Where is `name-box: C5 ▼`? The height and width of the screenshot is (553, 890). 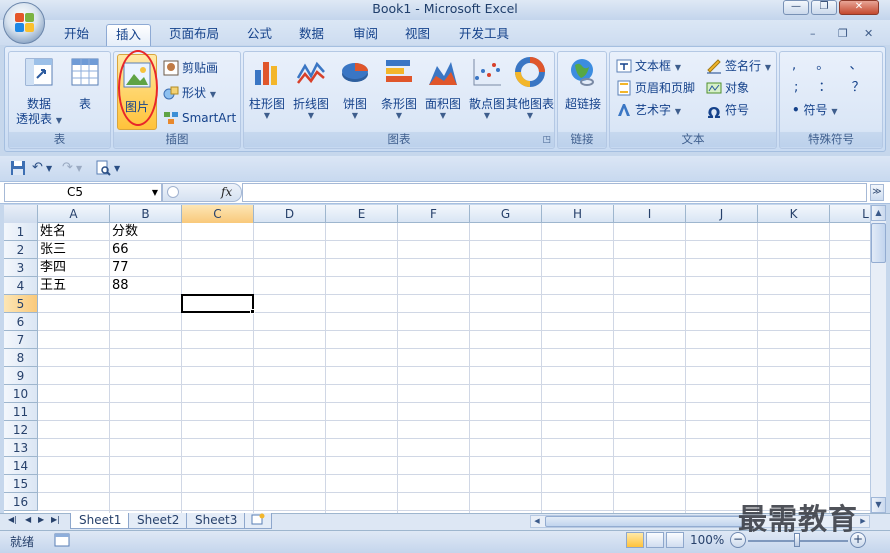 name-box: C5 ▼ is located at coordinates (83, 192).